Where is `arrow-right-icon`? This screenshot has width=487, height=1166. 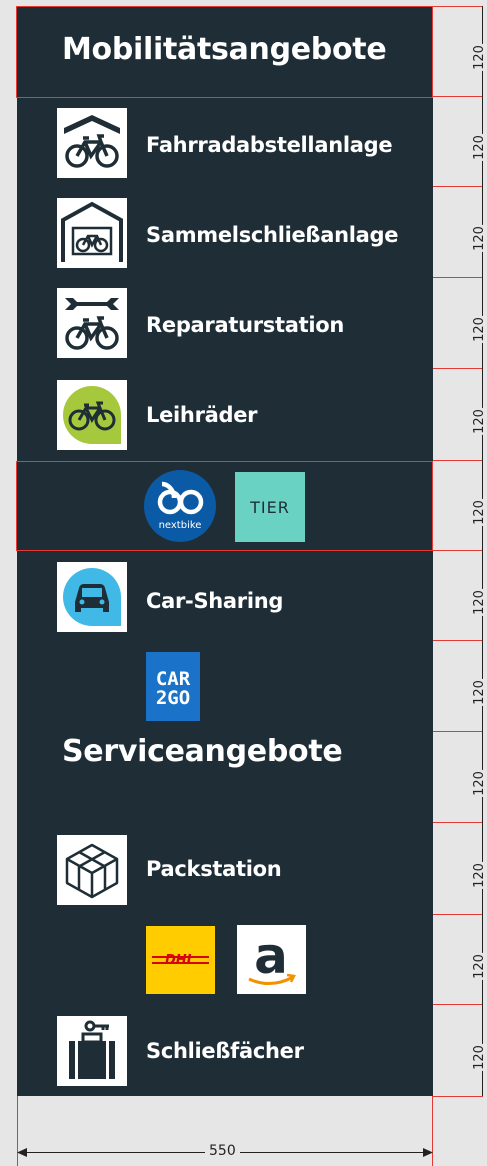 arrow-right-icon is located at coordinates (428, 1152).